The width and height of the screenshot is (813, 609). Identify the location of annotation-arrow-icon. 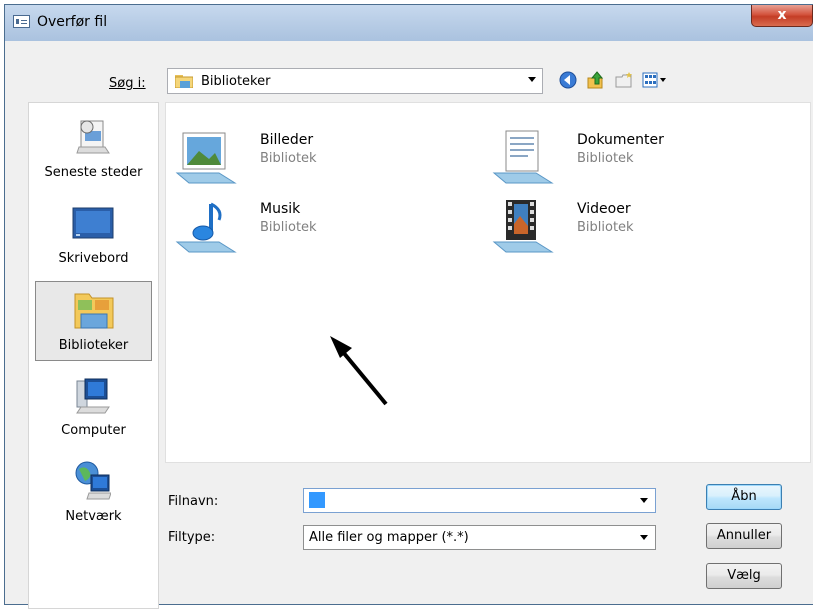
(359, 371).